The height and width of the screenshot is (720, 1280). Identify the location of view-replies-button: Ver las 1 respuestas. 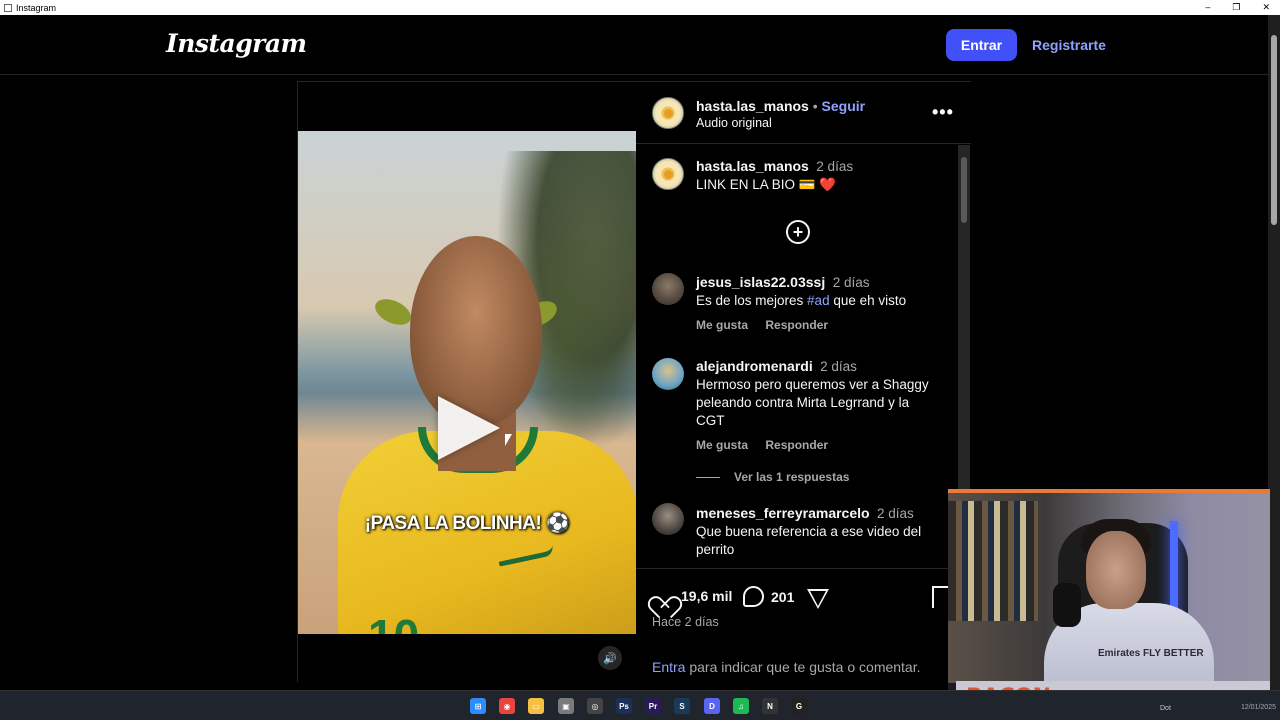
(772, 477).